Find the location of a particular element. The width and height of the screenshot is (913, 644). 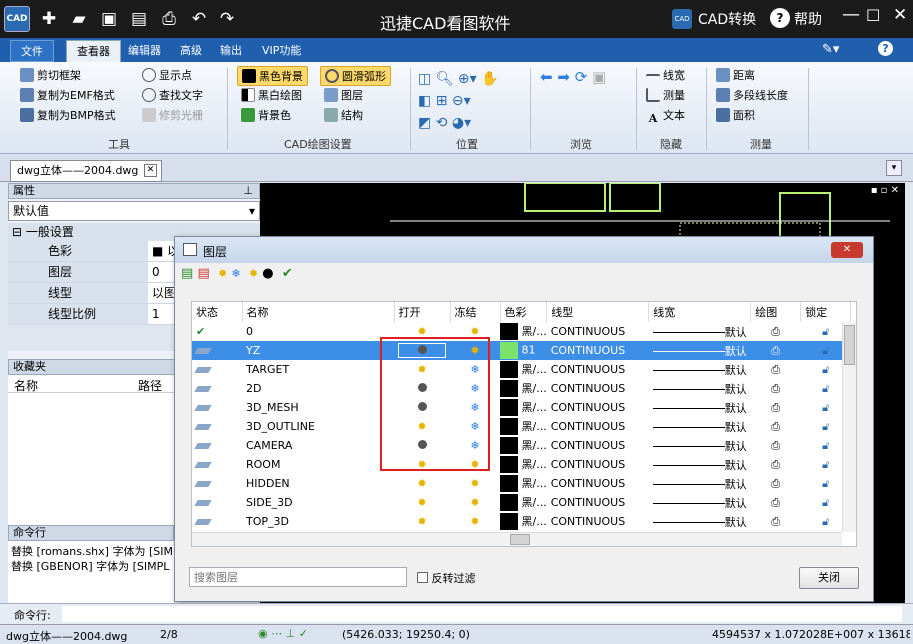

column-header: 绘图 is located at coordinates (776, 312).